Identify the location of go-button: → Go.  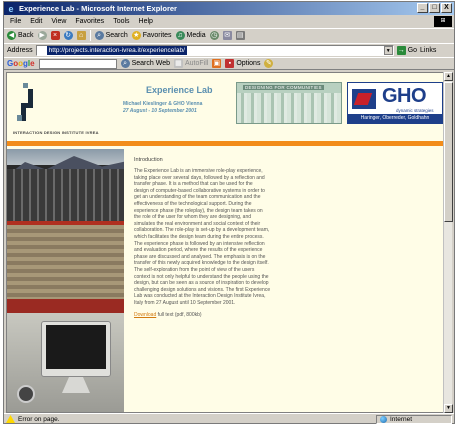
(406, 50).